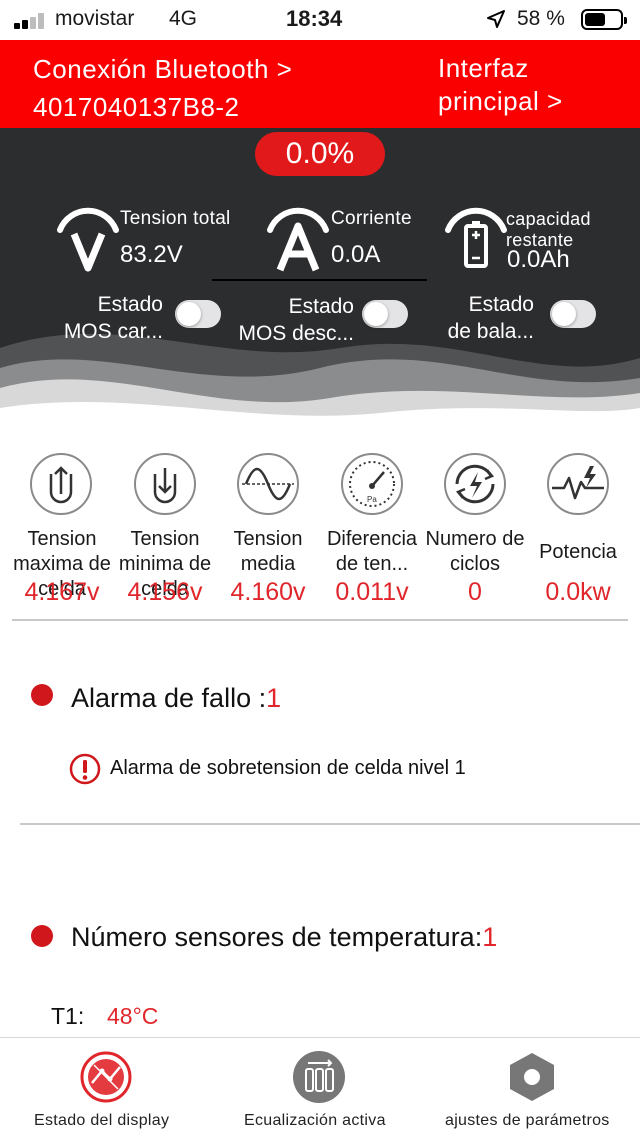  I want to click on sine-wave-icon, so click(268, 484).